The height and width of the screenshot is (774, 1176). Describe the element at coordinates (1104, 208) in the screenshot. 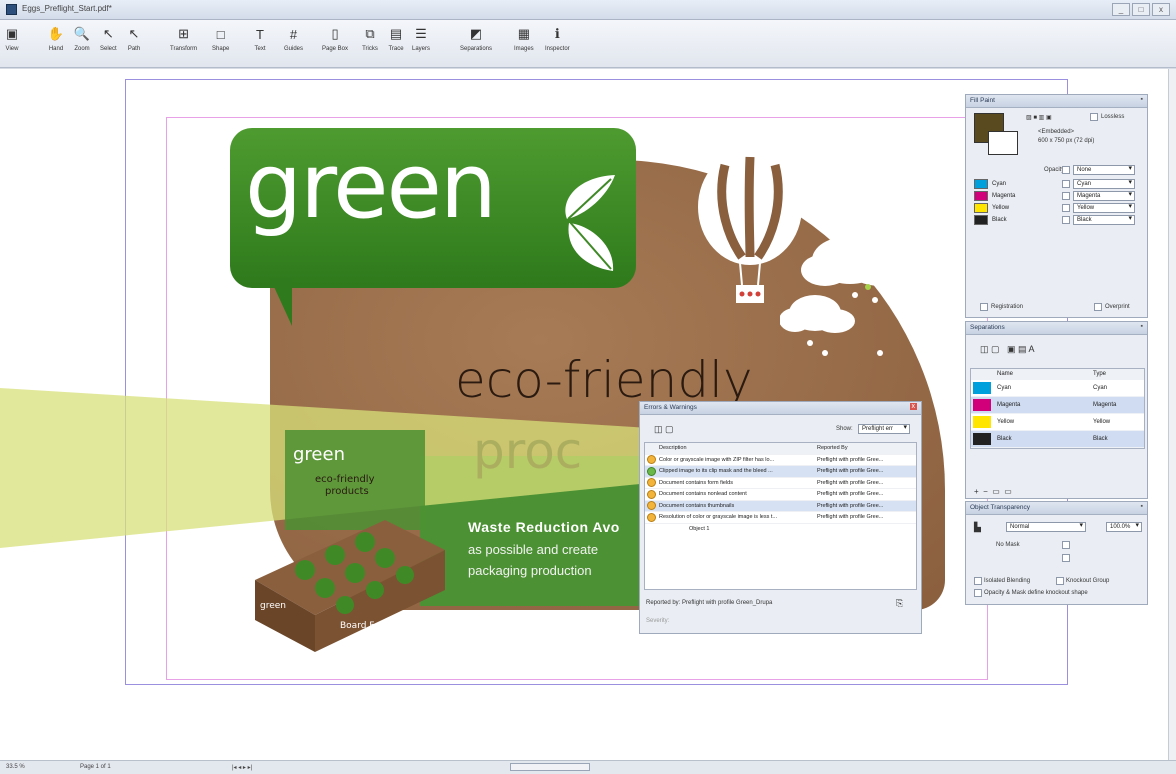

I see `ink-map-select: Yellow` at that location.